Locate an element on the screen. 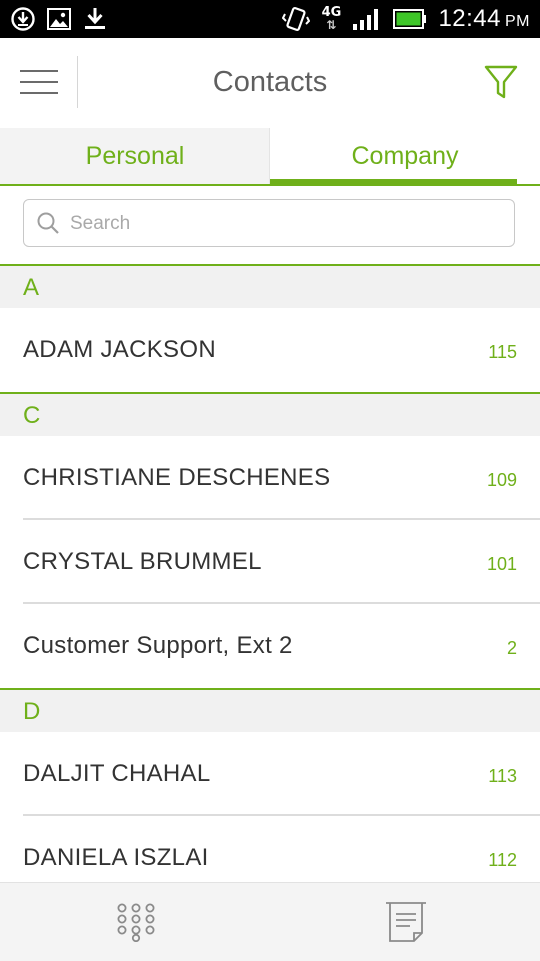 The height and width of the screenshot is (961, 540). battery-icon is located at coordinates (410, 19).